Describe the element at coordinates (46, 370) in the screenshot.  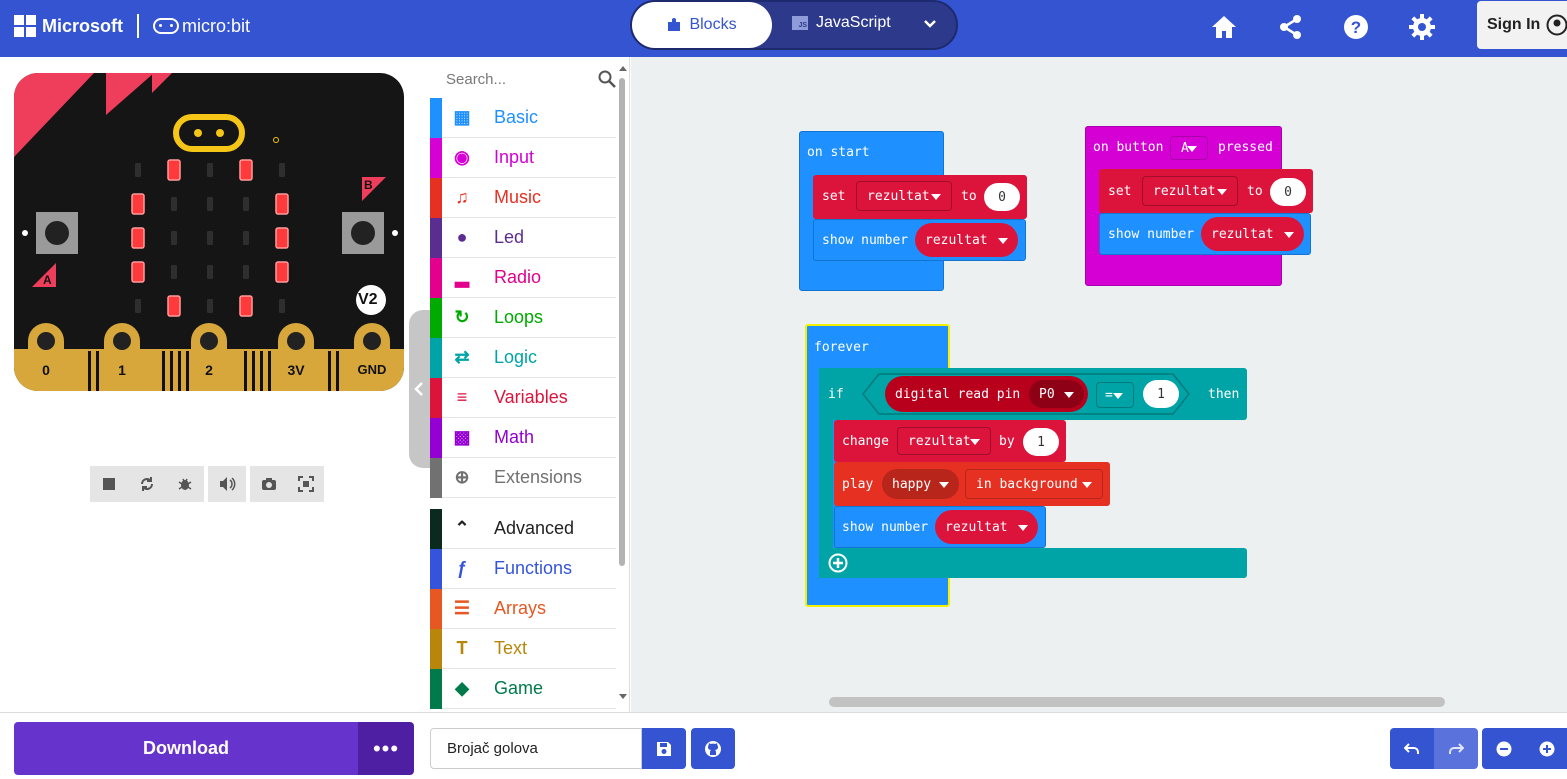
I see `pin-0-label: 0` at that location.